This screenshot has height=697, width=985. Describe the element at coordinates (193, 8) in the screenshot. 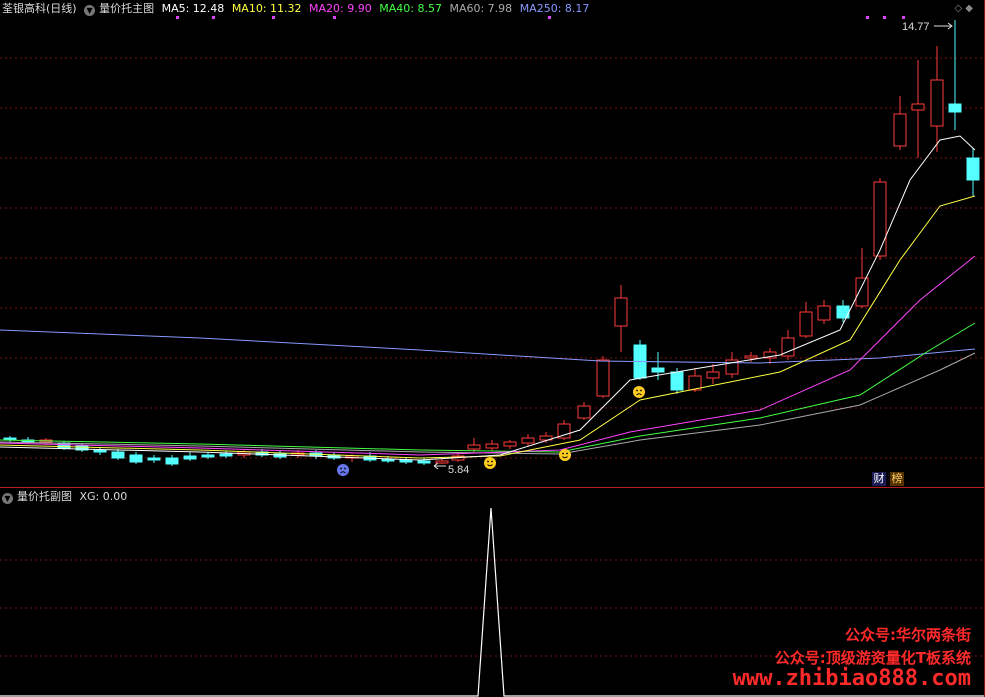

I see `ma5-value: MA5: 12.48` at that location.